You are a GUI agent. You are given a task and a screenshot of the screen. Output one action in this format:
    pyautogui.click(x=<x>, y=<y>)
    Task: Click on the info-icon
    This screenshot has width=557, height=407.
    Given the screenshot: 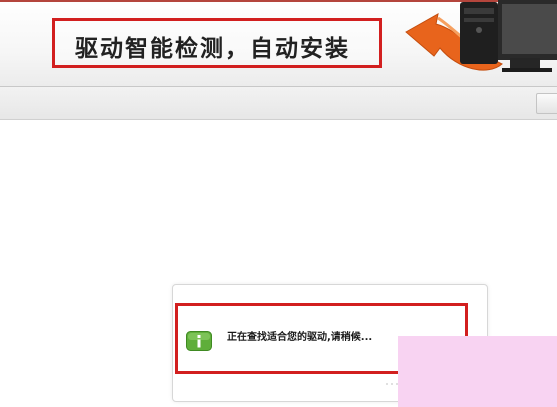 What is the action you would take?
    pyautogui.click(x=199, y=341)
    